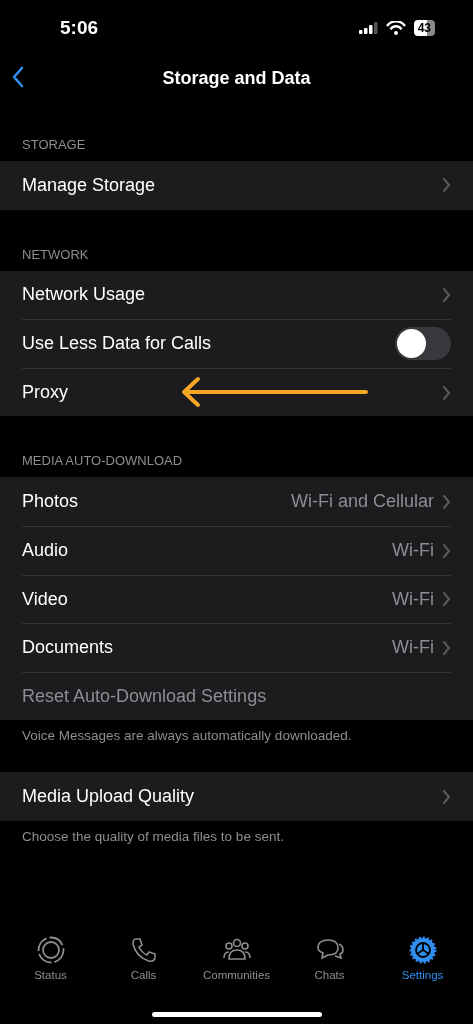  I want to click on row-label: Photos, so click(50, 502).